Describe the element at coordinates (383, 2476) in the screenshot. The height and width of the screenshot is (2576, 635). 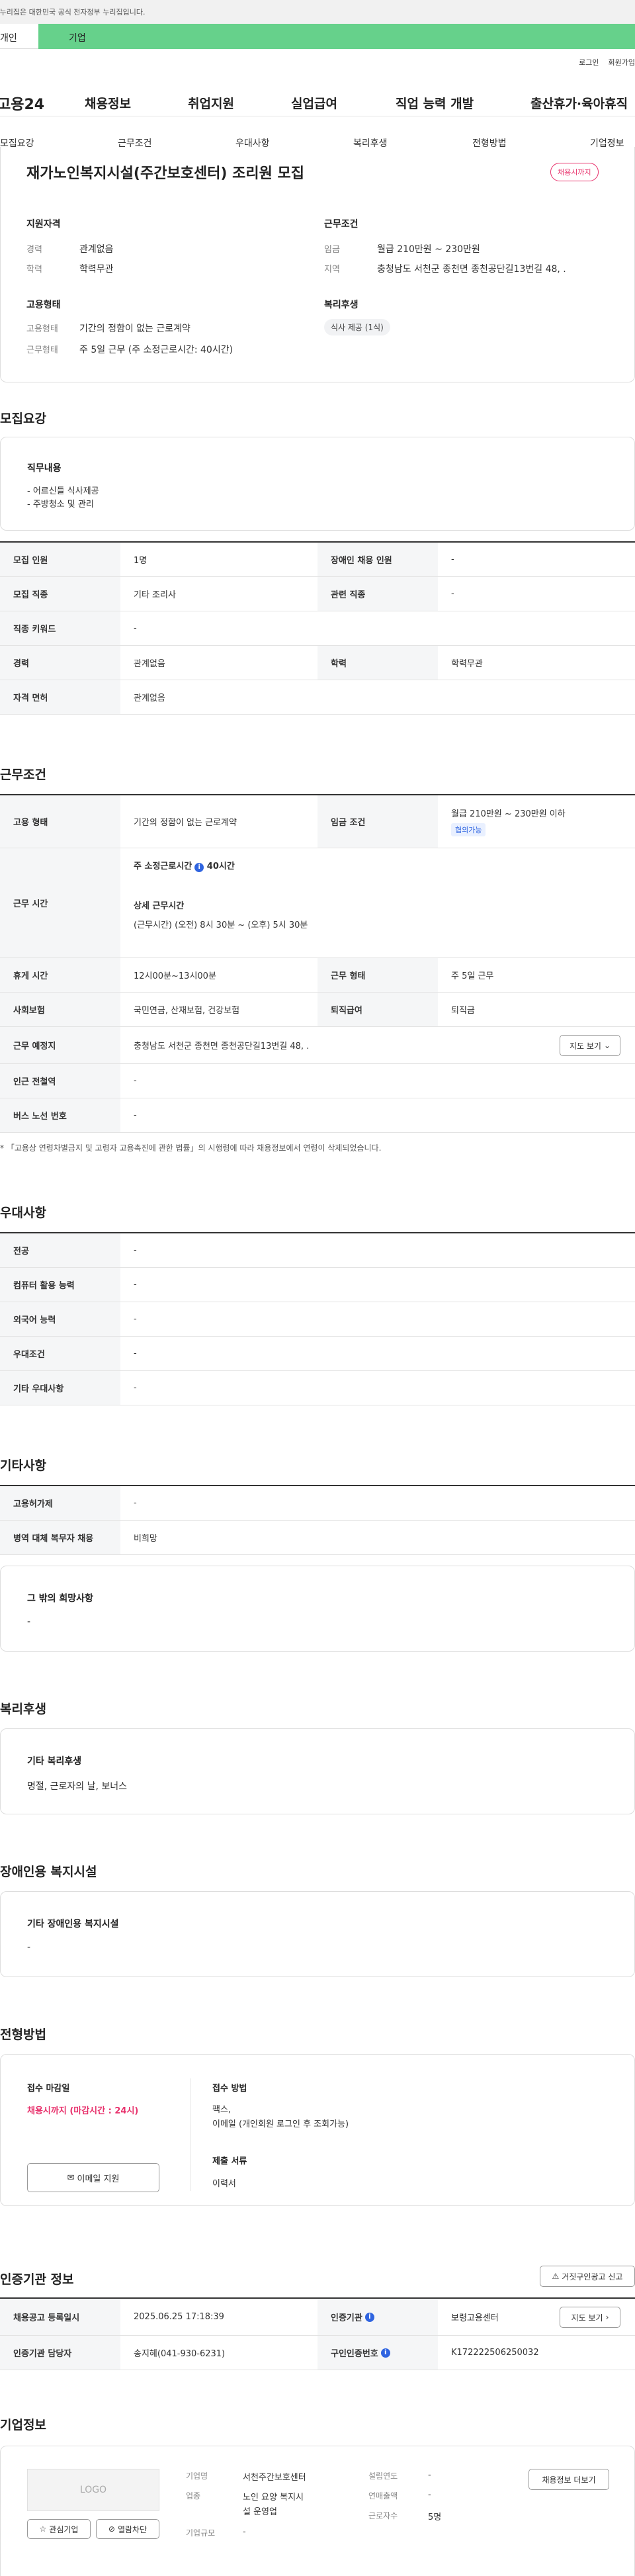
I see `founded-year-label: 설립연도` at that location.